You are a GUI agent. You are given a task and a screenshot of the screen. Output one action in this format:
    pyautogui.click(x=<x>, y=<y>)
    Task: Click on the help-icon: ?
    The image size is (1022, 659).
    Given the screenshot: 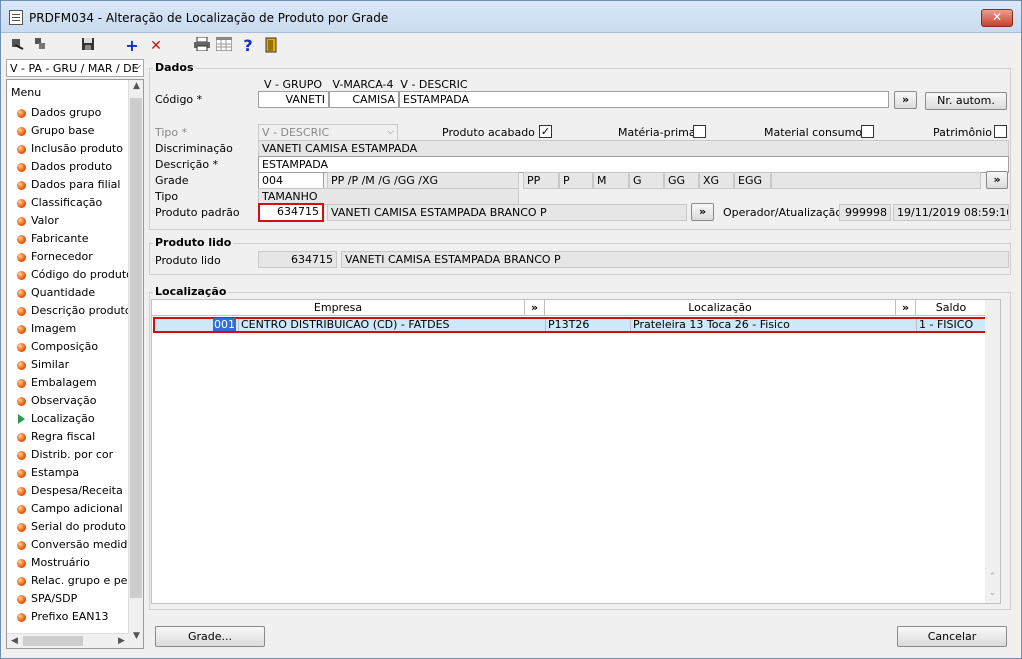 What is the action you would take?
    pyautogui.click(x=248, y=46)
    